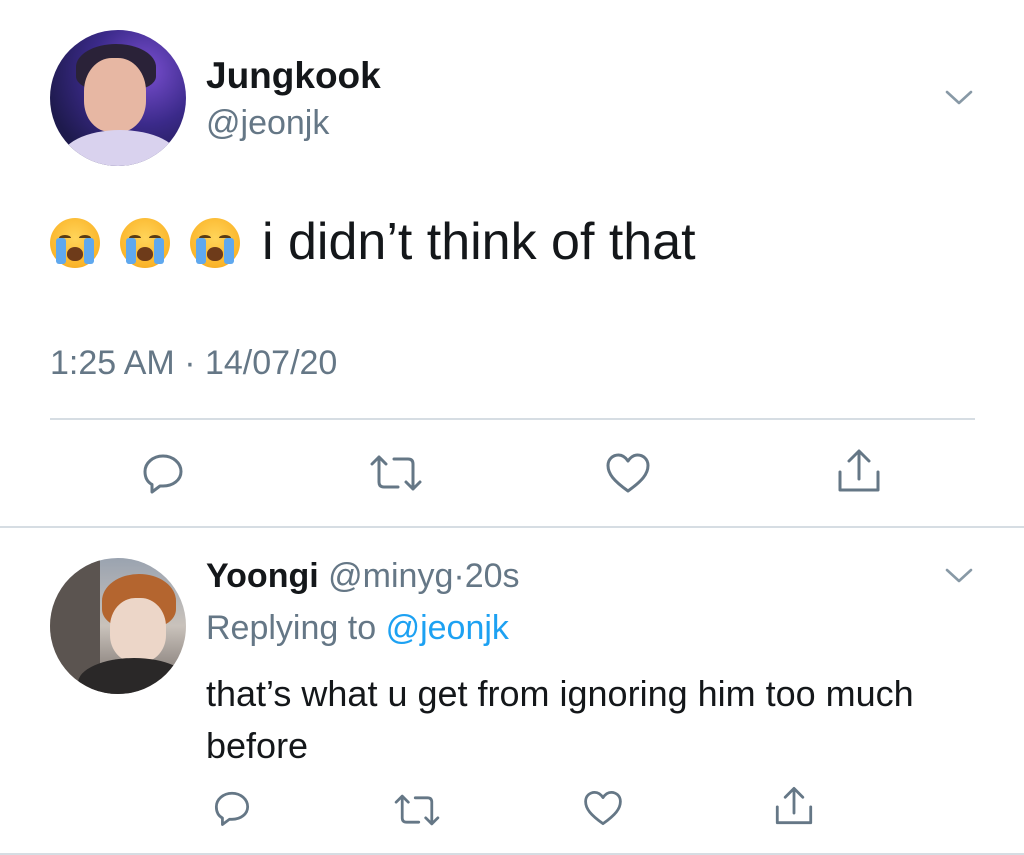  What do you see at coordinates (262, 576) in the screenshot?
I see `reply-author-display-name: Yoongi` at bounding box center [262, 576].